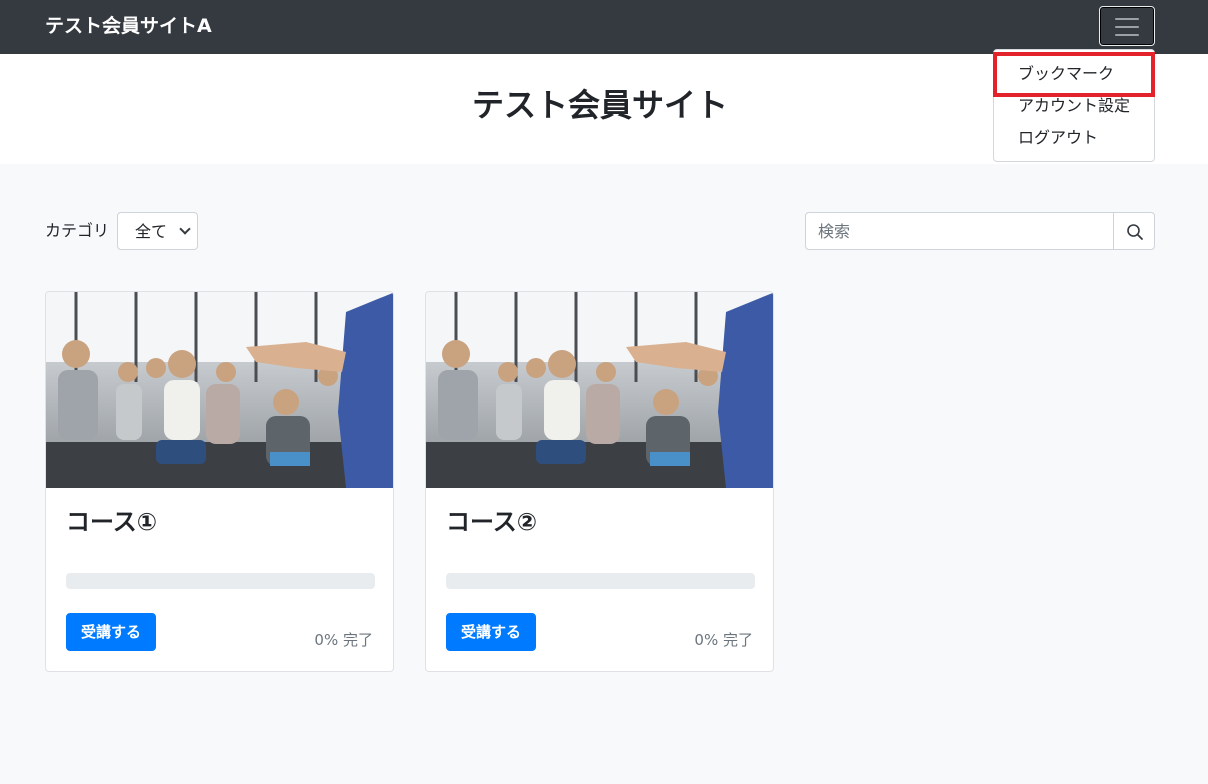 This screenshot has height=784, width=1208. What do you see at coordinates (1074, 74) in the screenshot?
I see `menu-item-bookmark: ブックマーク` at bounding box center [1074, 74].